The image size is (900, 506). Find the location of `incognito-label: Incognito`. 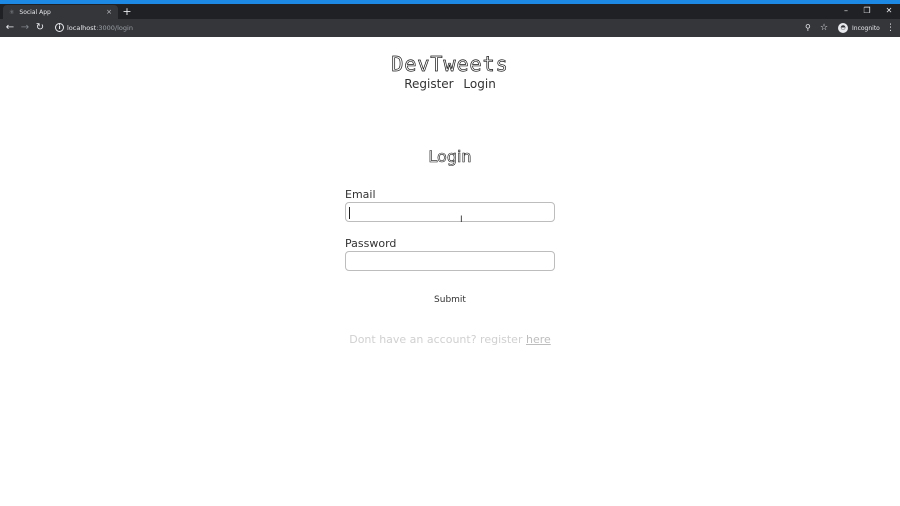

incognito-label: Incognito is located at coordinates (866, 28).